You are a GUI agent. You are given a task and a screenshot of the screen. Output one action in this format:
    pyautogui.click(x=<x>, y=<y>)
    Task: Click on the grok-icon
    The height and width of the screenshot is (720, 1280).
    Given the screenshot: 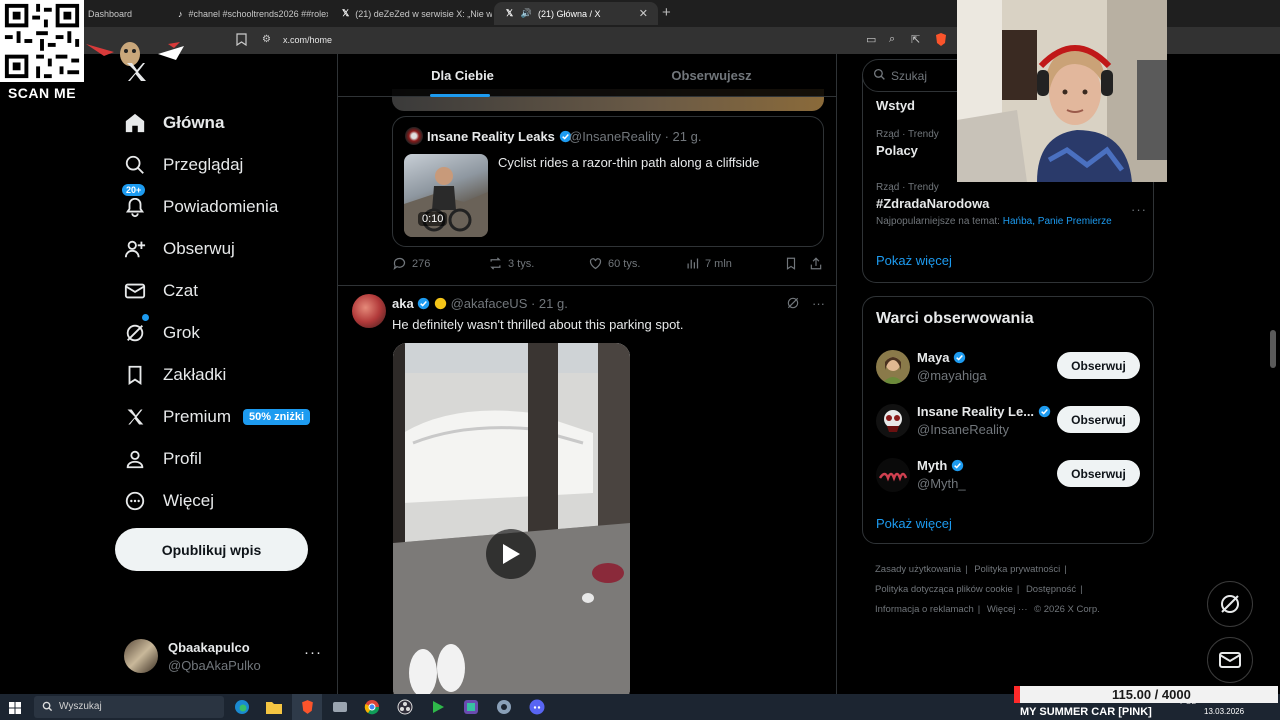 What is the action you would take?
    pyautogui.click(x=793, y=303)
    